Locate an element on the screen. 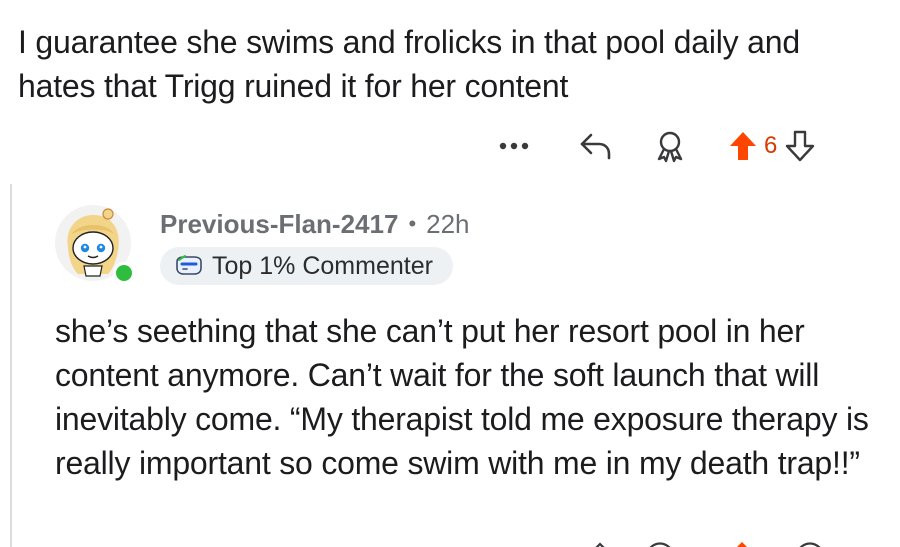  vote-controls: 6 is located at coordinates (798, 146).